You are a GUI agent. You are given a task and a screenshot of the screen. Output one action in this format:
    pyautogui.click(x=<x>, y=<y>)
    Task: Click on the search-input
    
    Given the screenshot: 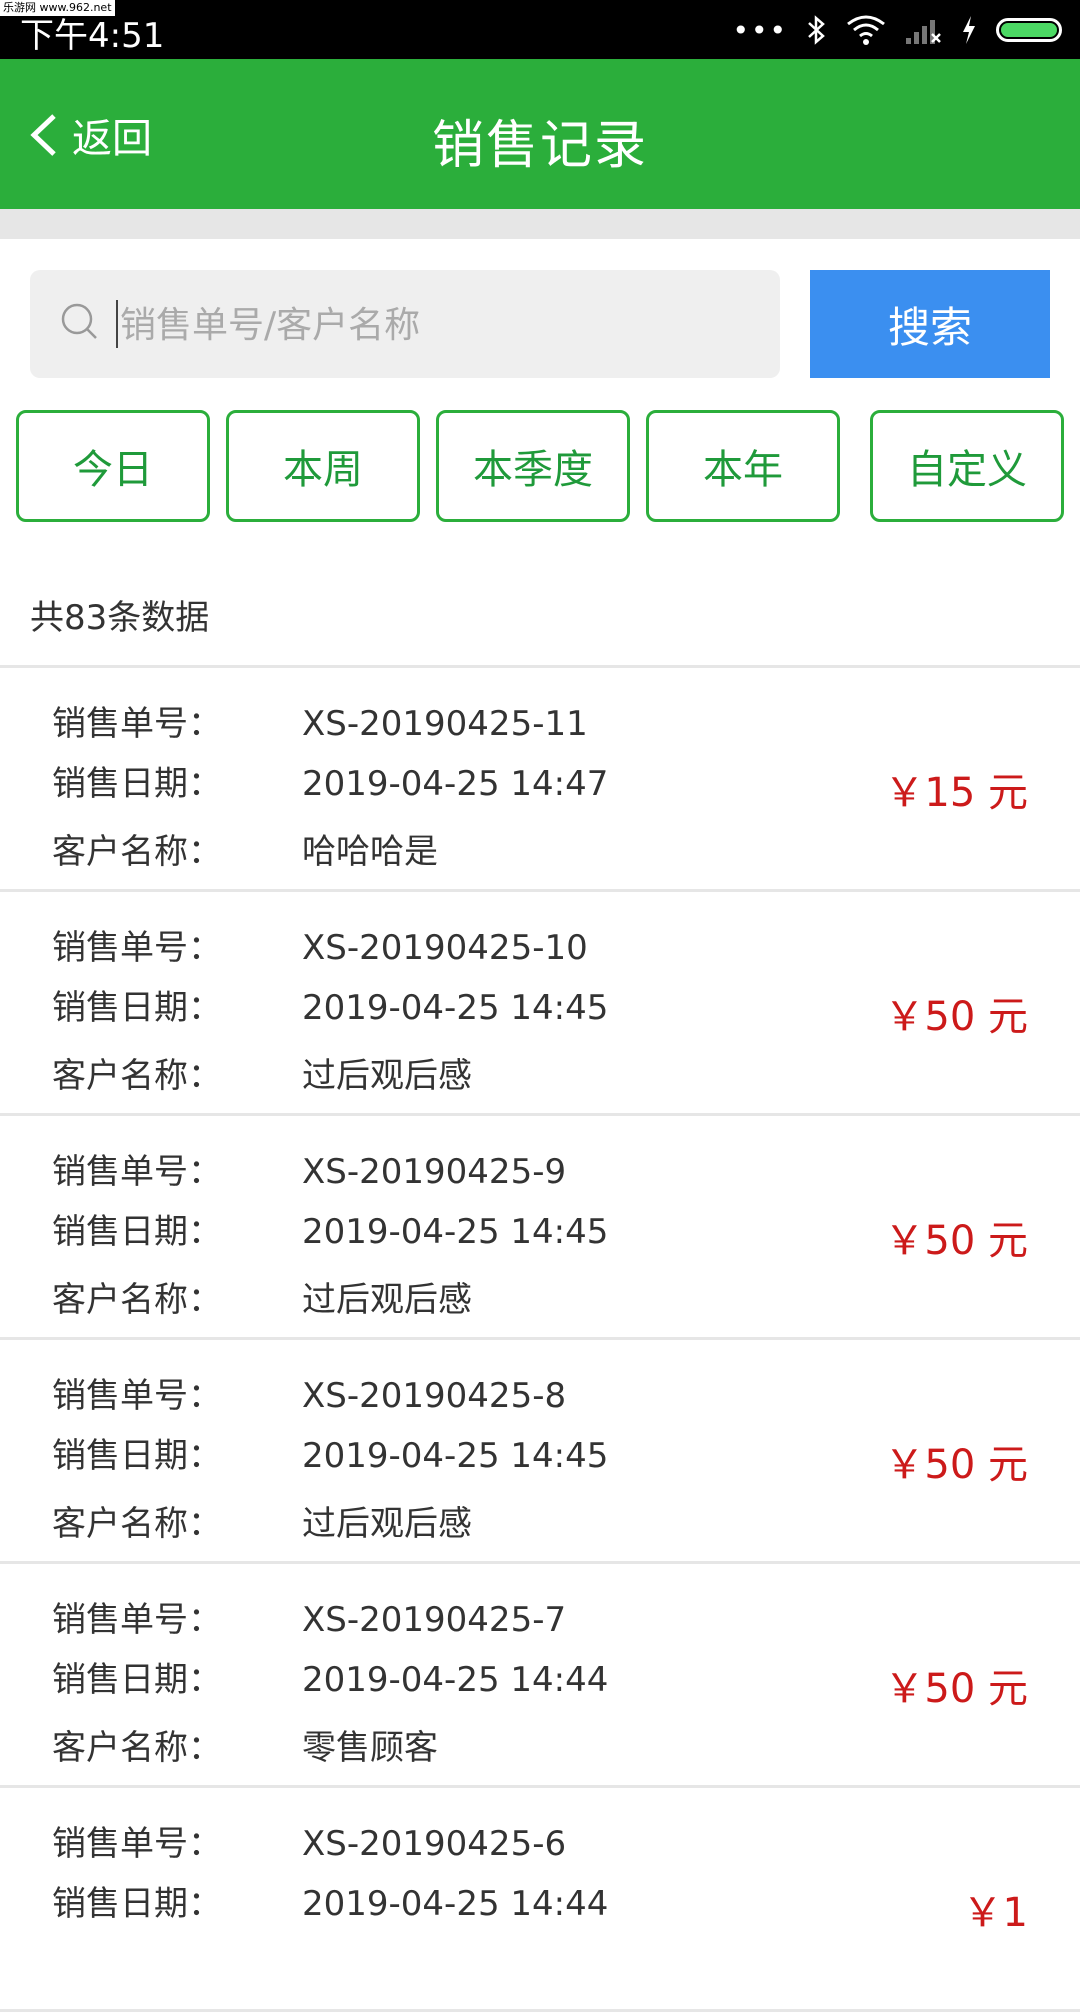 What is the action you would take?
    pyautogui.click(x=440, y=325)
    